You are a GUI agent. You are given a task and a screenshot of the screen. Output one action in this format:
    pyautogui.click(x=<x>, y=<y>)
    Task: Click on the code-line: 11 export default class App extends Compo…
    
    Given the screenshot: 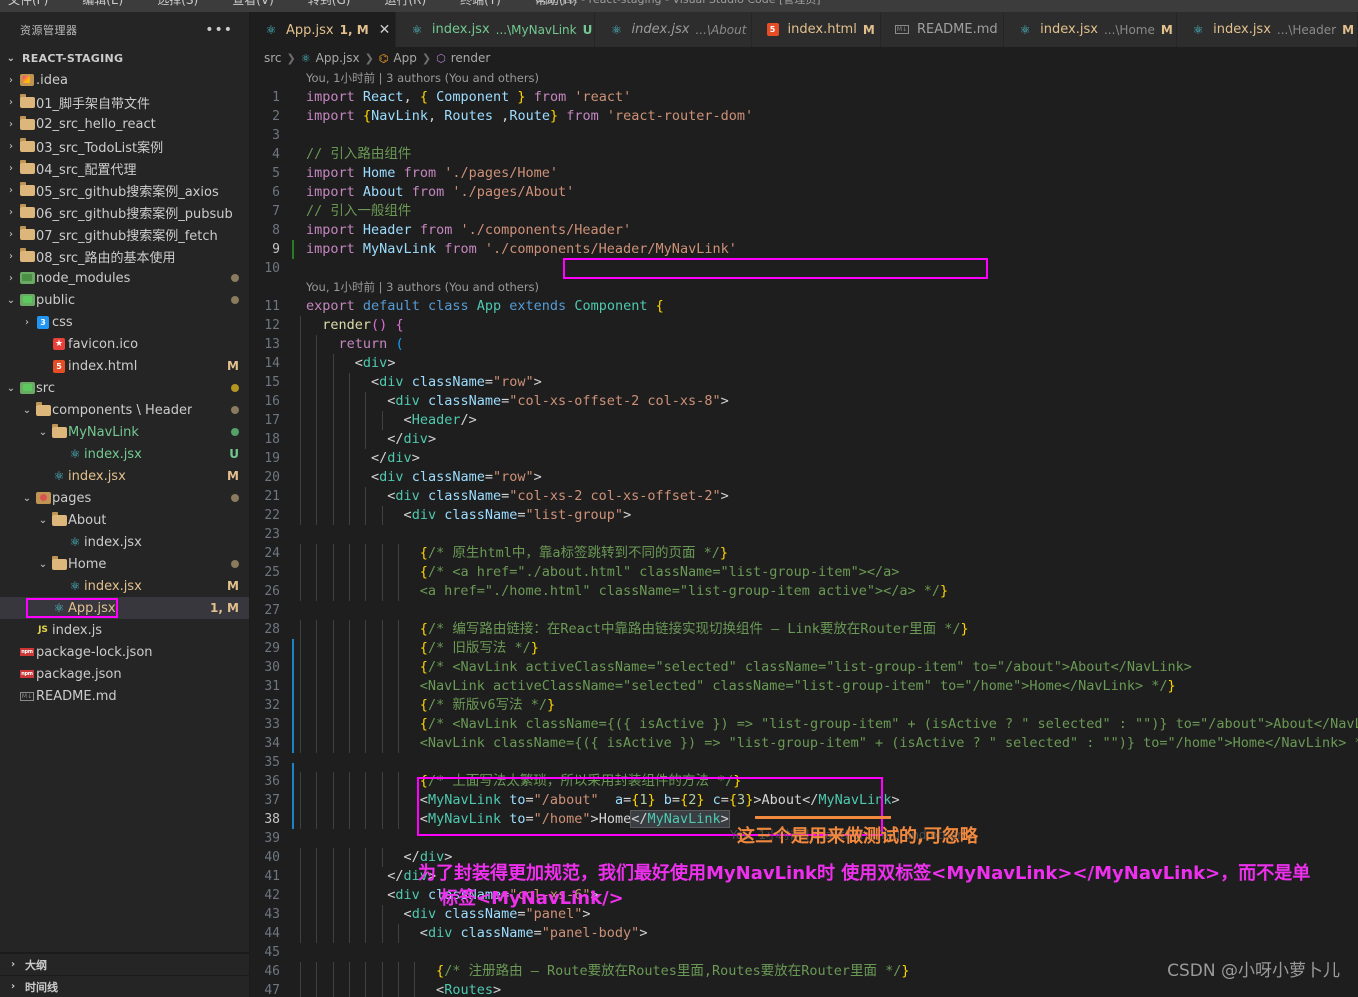 What is the action you would take?
    pyautogui.click(x=804, y=306)
    